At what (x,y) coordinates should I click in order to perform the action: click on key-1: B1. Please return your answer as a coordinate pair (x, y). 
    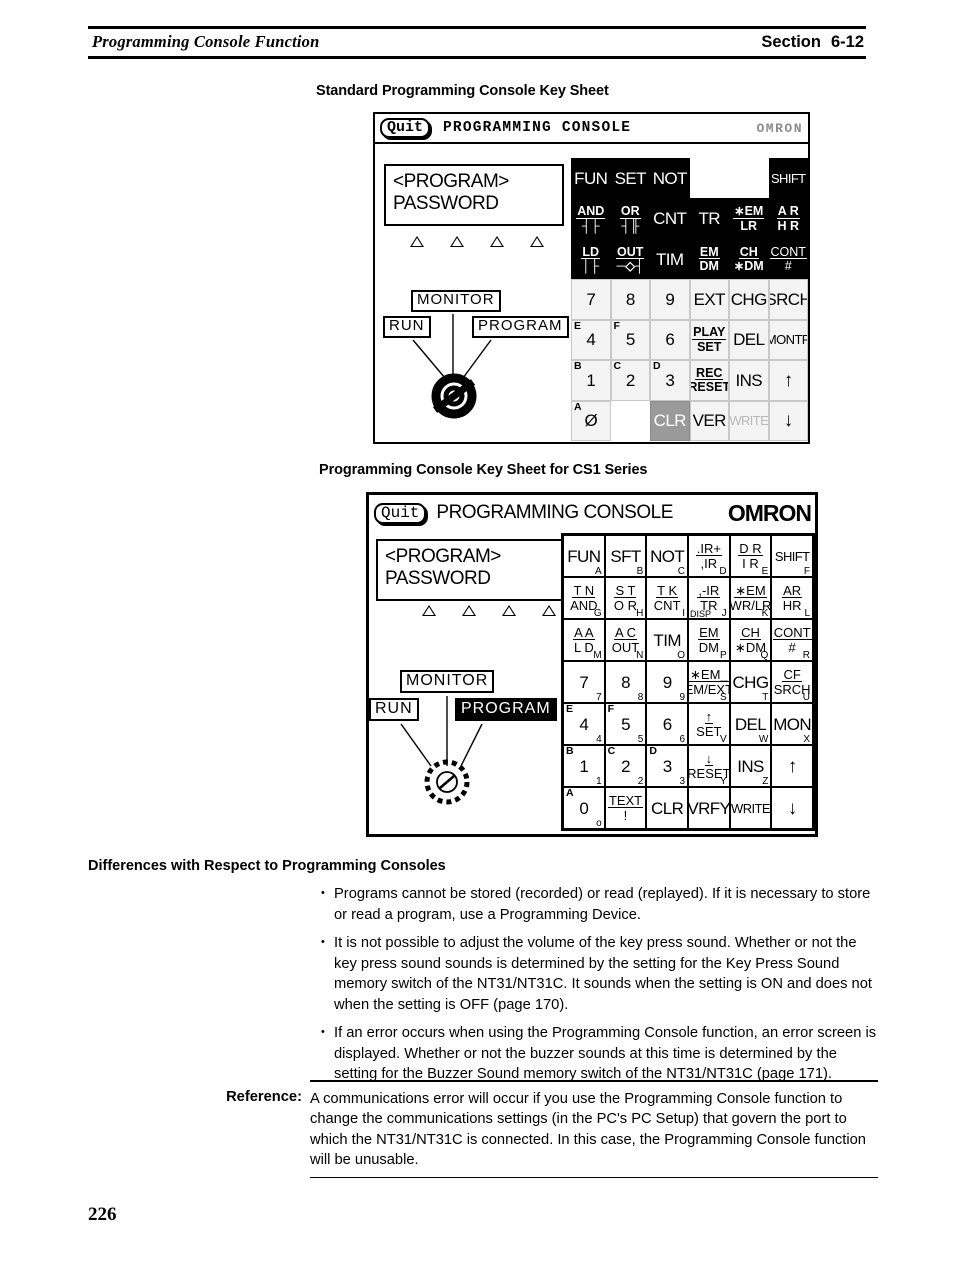
    Looking at the image, I should click on (591, 380).